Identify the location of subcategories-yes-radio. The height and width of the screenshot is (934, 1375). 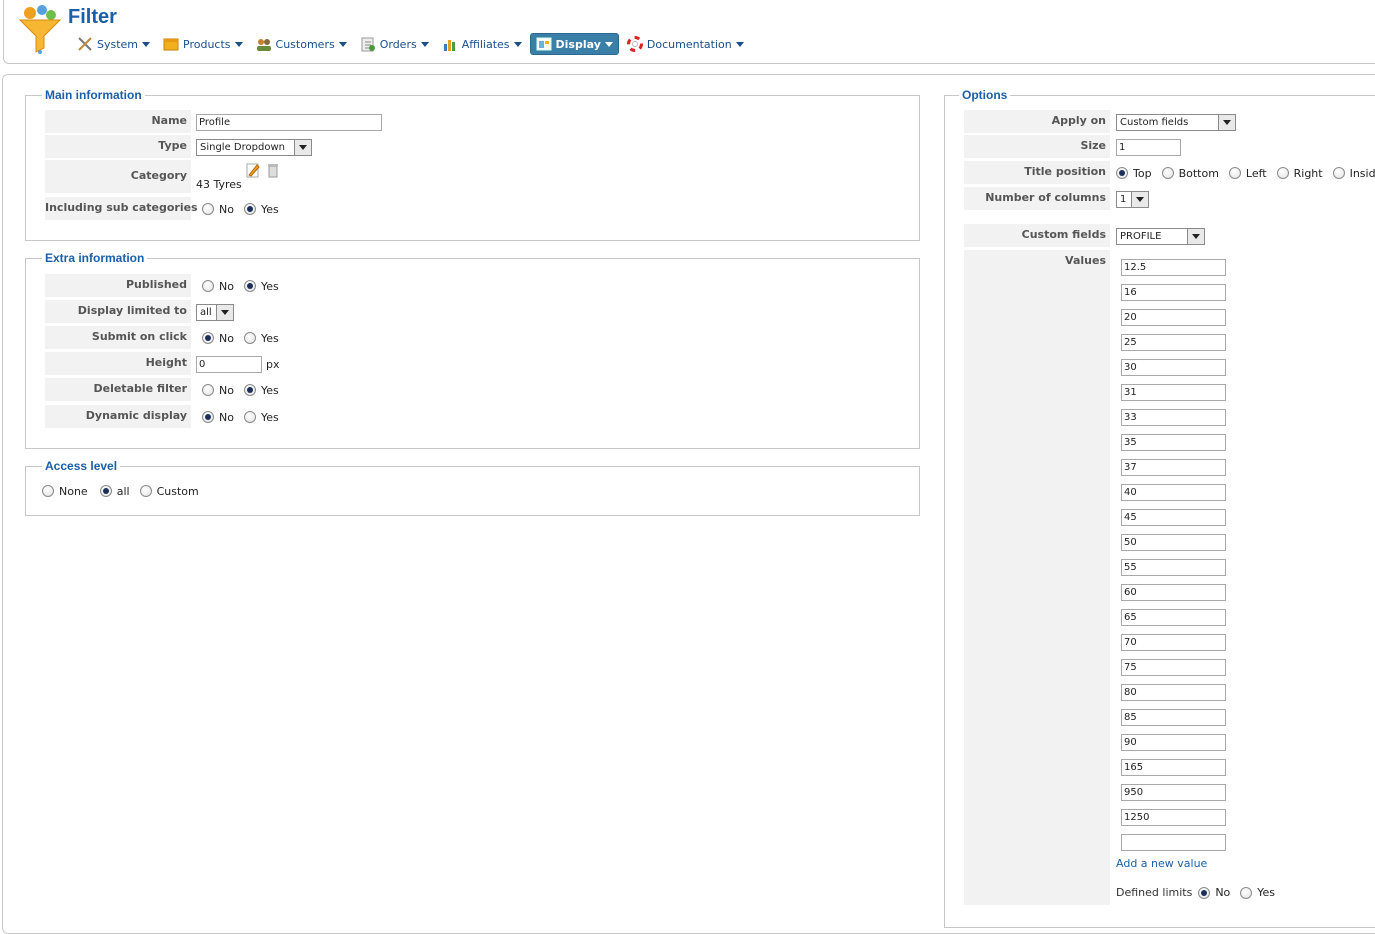
(249, 209).